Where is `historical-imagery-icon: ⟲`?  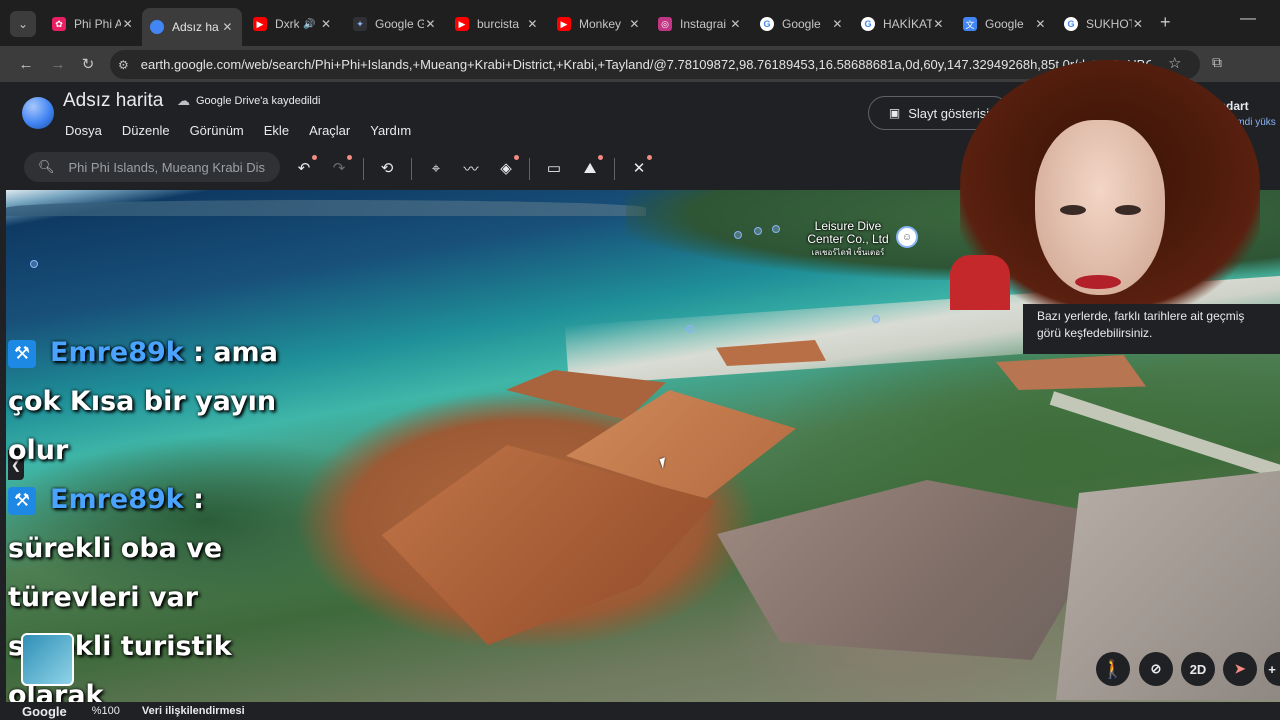 historical-imagery-icon: ⟲ is located at coordinates (387, 168).